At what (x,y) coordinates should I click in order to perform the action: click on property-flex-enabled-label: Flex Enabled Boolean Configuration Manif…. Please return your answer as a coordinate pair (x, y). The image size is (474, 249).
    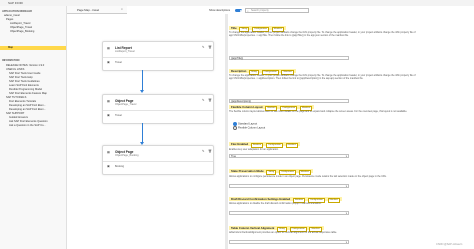
    Looking at the image, I should click on (264, 145).